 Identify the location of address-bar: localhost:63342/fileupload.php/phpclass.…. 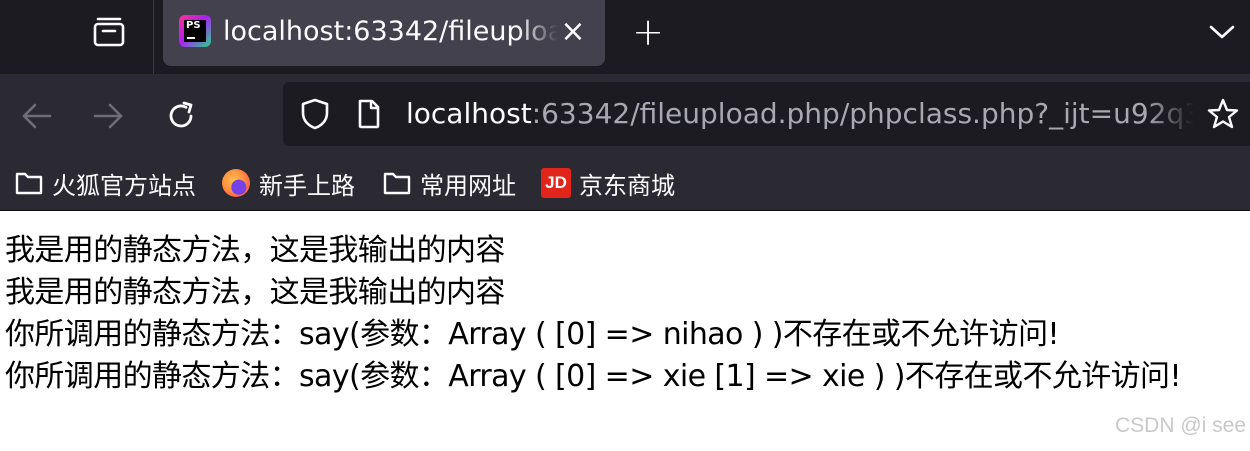
(766, 114).